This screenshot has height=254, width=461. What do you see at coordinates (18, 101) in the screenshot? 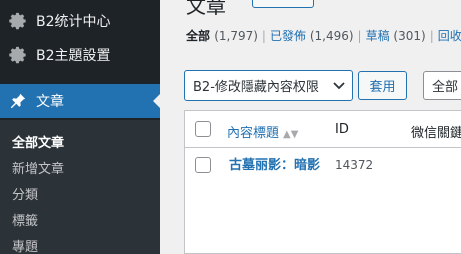
I see `pin-icon` at bounding box center [18, 101].